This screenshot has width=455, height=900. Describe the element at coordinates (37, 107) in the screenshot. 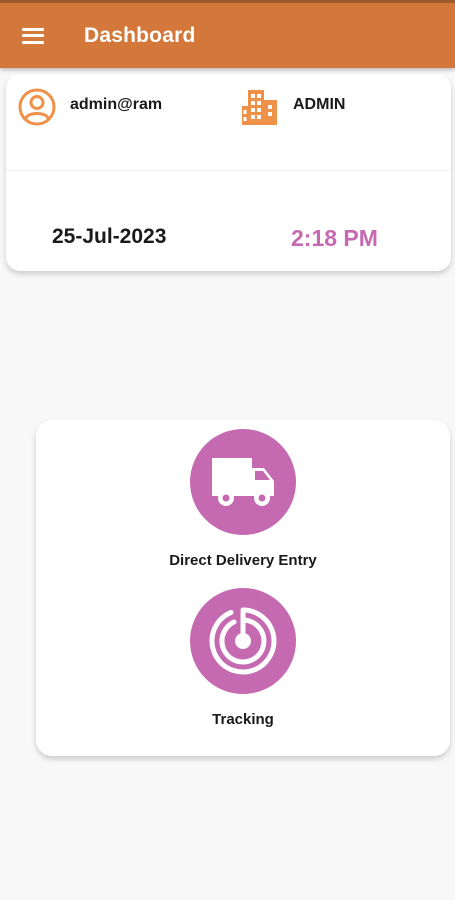

I see `user-circle-icon` at that location.